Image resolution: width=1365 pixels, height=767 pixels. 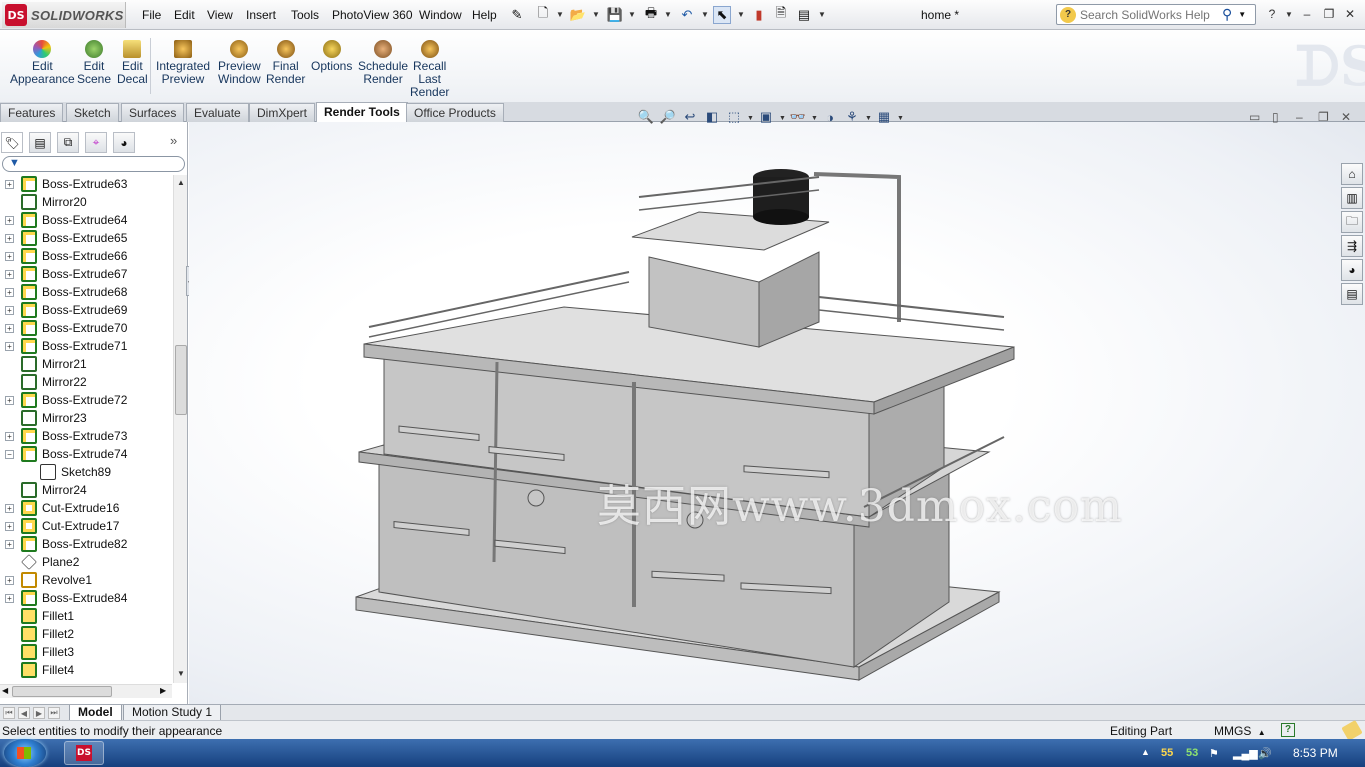 What do you see at coordinates (12, 142) in the screenshot?
I see `feature-tree-icon: 🏷` at bounding box center [12, 142].